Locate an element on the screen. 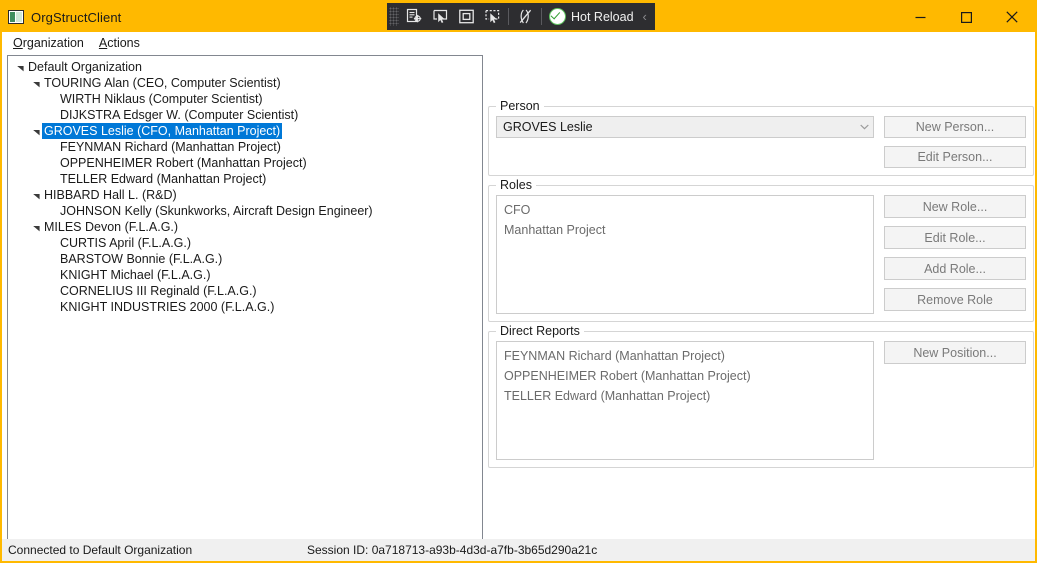  person-combobox: GROVES Leslie is located at coordinates (685, 127).